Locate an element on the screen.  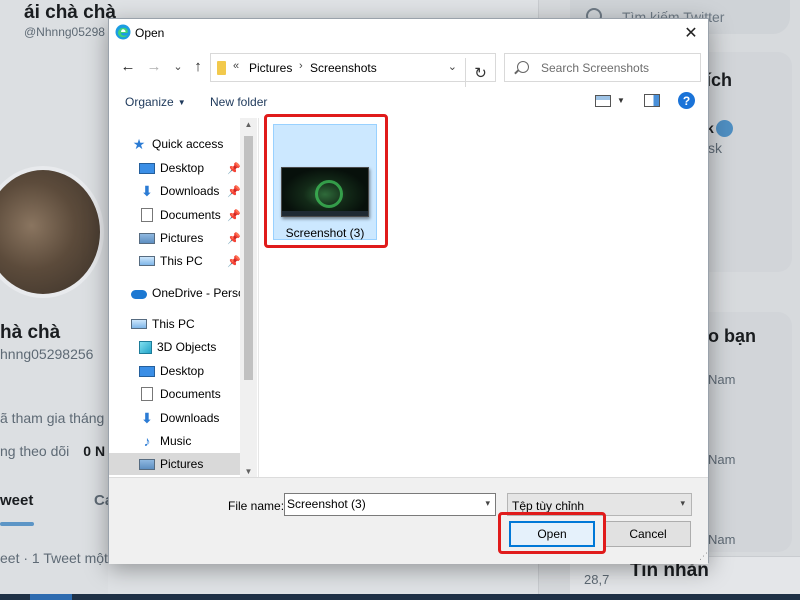
up-button: ↑ is located at coordinates (198, 66).